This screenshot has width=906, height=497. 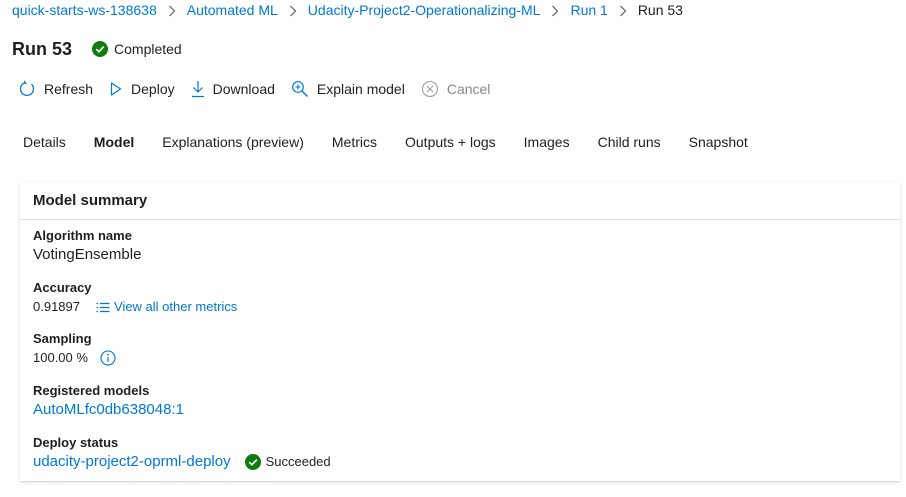 What do you see at coordinates (76, 442) in the screenshot?
I see `deploy-status-label: Deploy status` at bounding box center [76, 442].